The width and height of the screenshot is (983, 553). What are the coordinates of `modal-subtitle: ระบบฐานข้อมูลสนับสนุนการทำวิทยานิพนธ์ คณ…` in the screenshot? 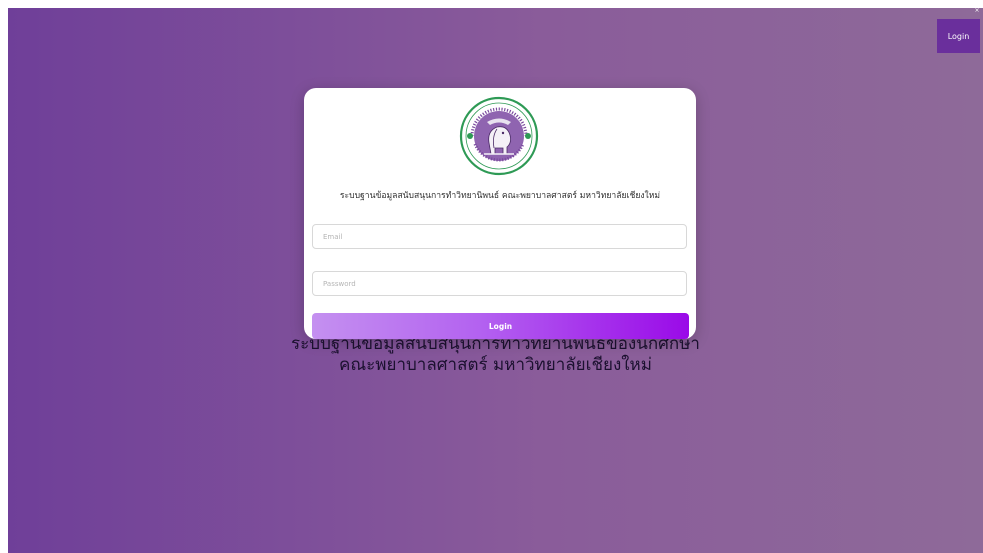 It's located at (500, 196).